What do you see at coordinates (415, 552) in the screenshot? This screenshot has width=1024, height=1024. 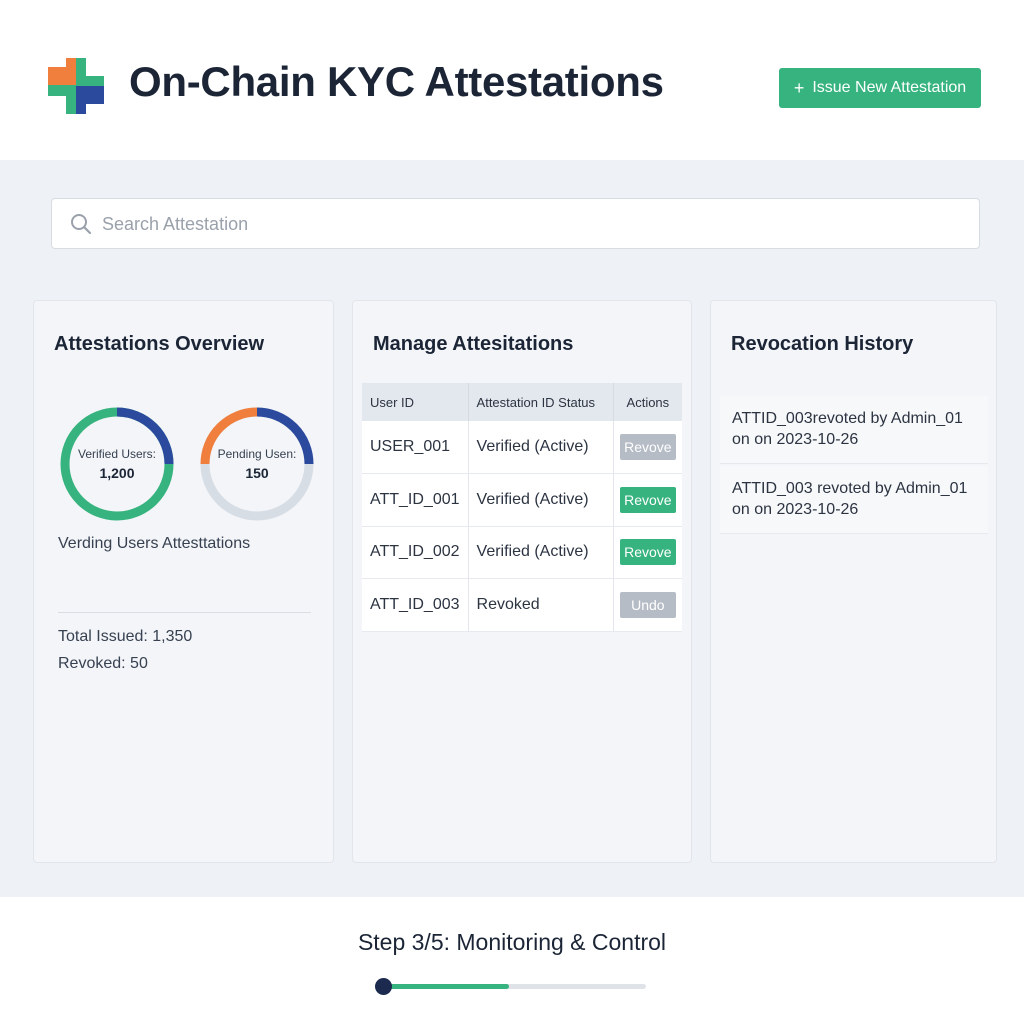 I see `row-id: ATT_ID_002` at bounding box center [415, 552].